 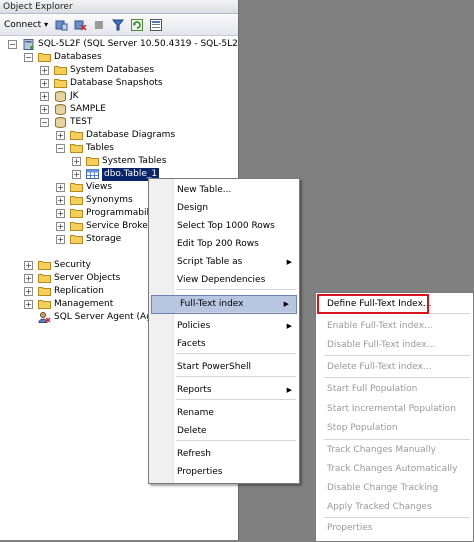 I want to click on tree-item: − Databases, so click(x=119, y=57).